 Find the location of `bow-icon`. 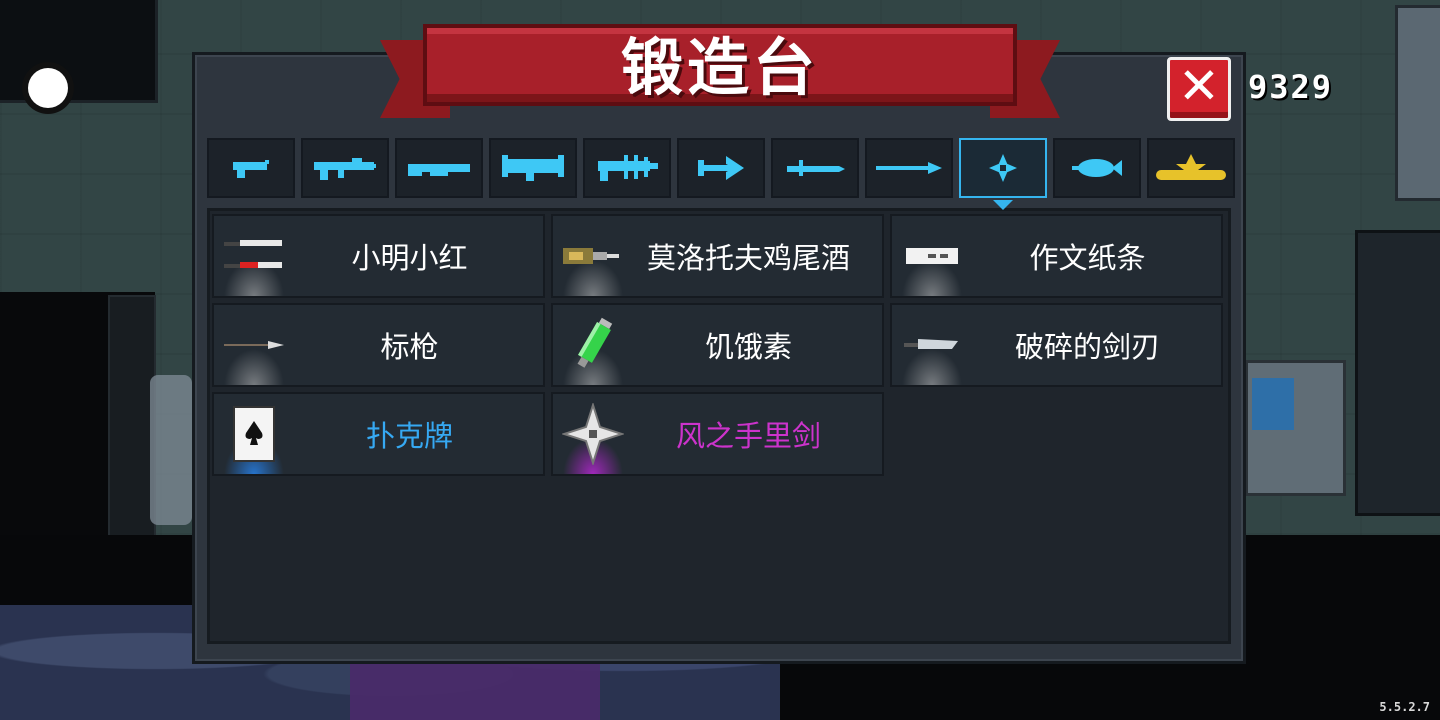

bow-icon is located at coordinates (721, 168).